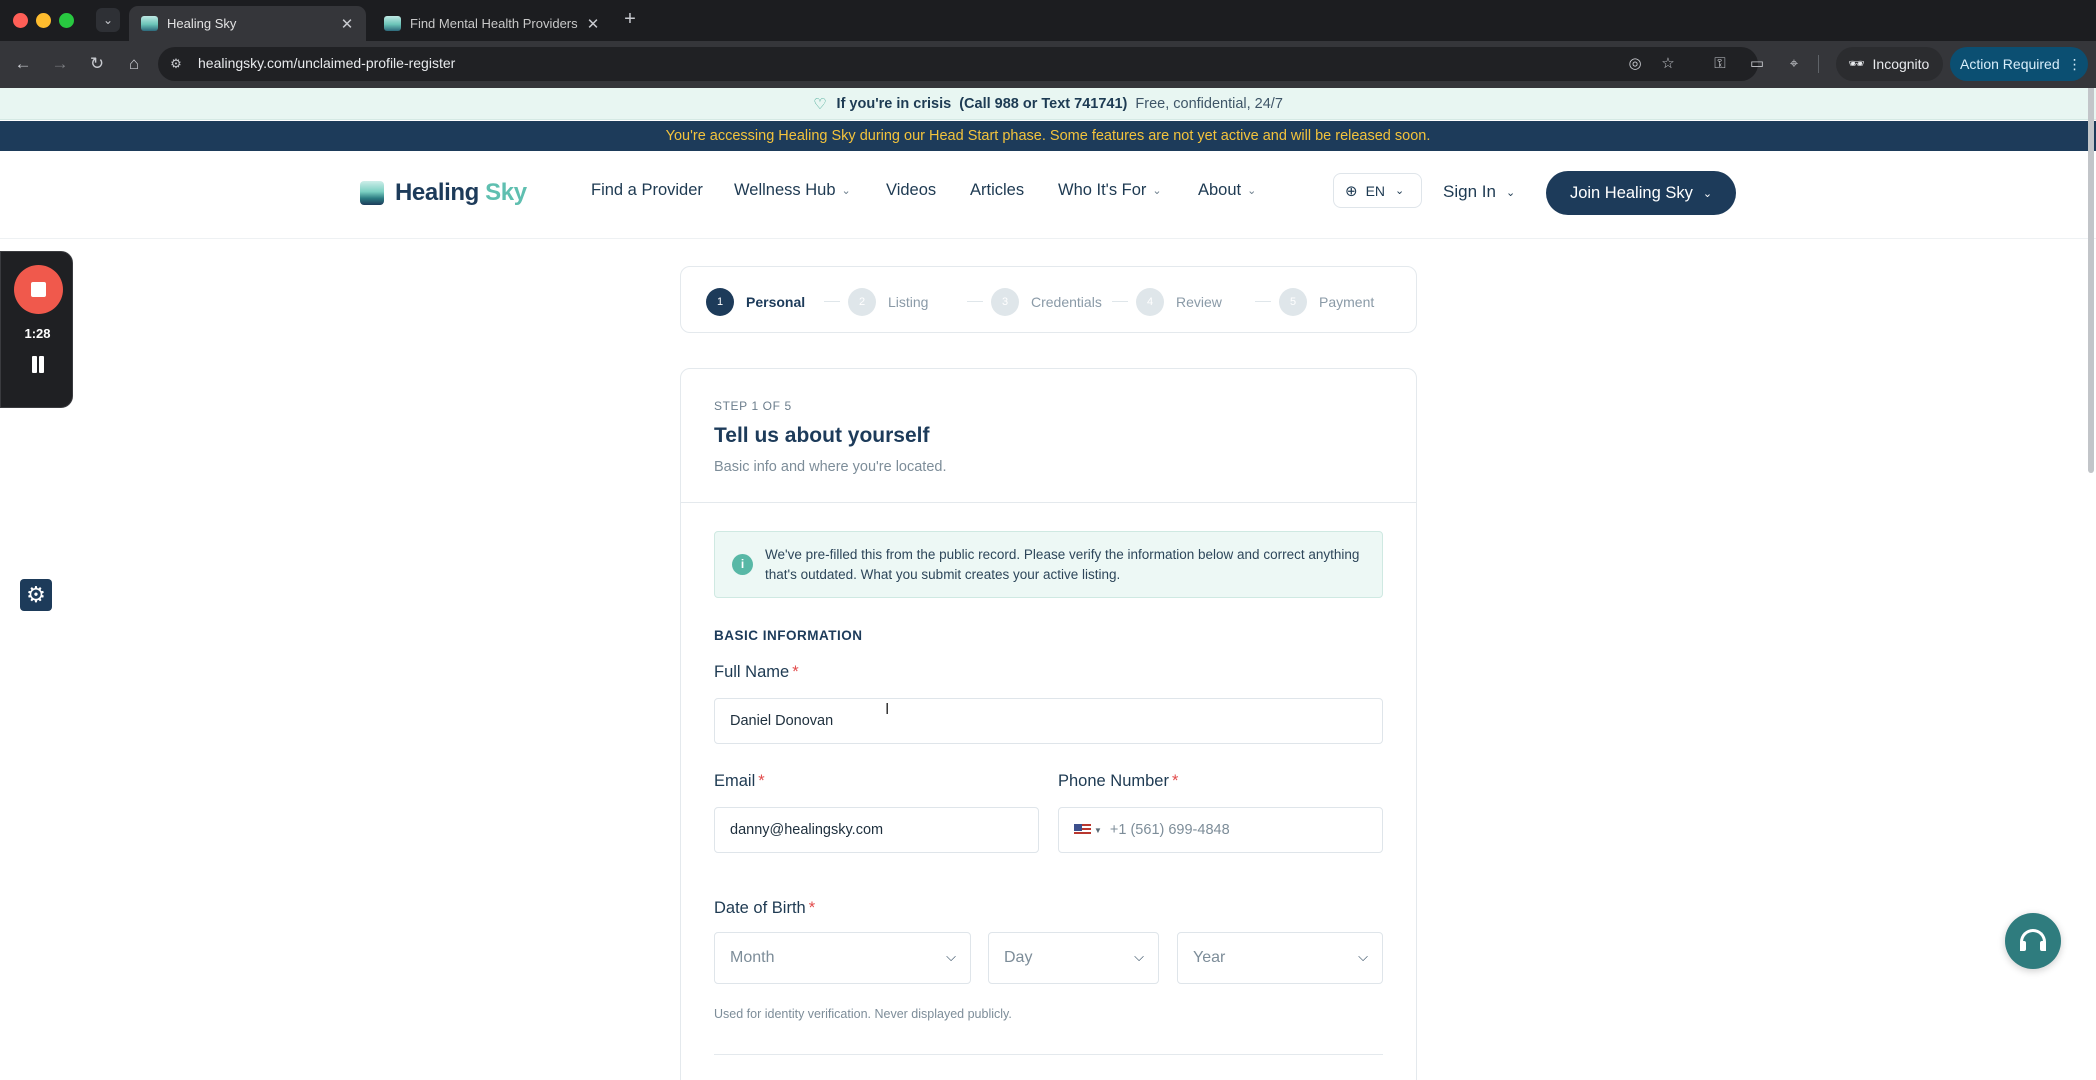 This screenshot has height=1080, width=2096. I want to click on join-label: Join Healing Sky, so click(1631, 192).